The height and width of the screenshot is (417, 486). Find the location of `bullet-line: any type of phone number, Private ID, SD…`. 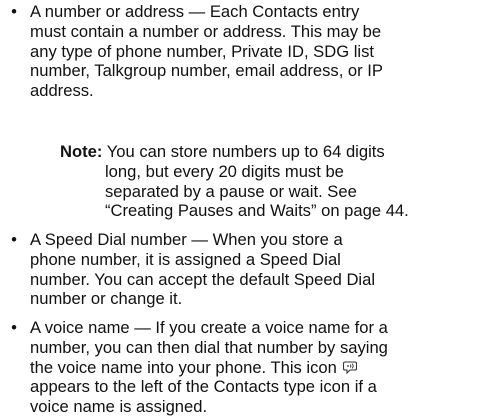

bullet-line: any type of phone number, Private ID, SD… is located at coordinates (202, 51).